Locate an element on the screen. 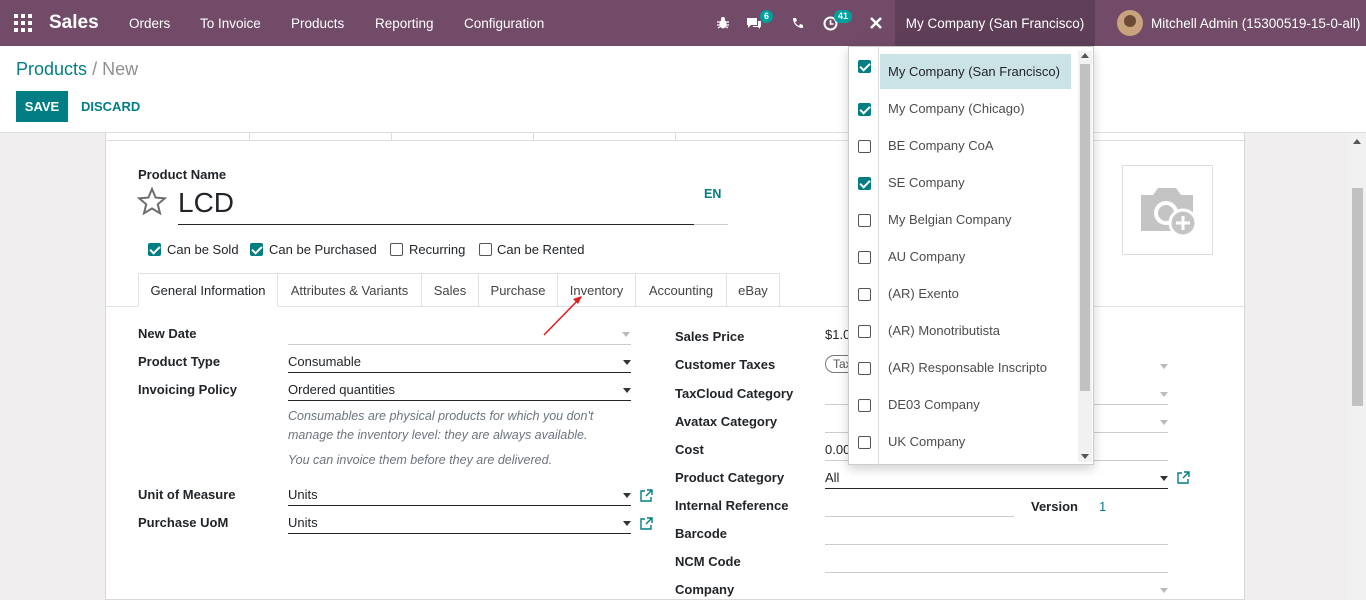  page-scrollbar is located at coordinates (1357, 366).